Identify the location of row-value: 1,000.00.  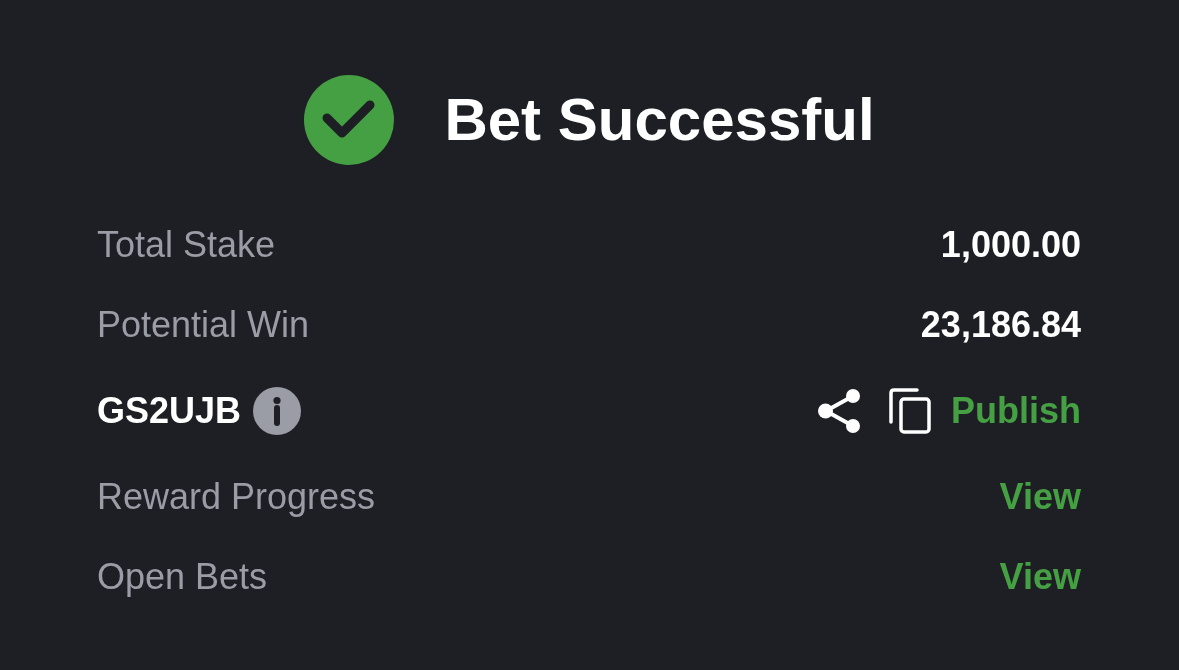
(1010, 245).